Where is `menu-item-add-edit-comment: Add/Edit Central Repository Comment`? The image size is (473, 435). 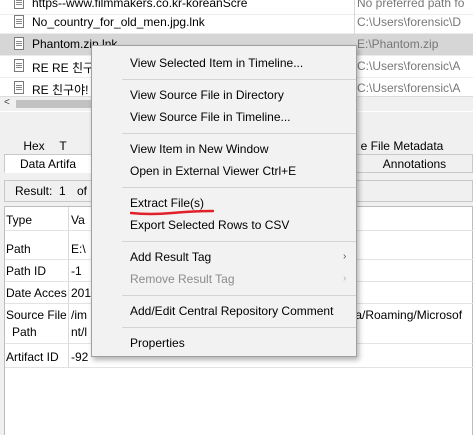
menu-item-add-edit-comment: Add/Edit Central Repository Comment is located at coordinates (231, 311).